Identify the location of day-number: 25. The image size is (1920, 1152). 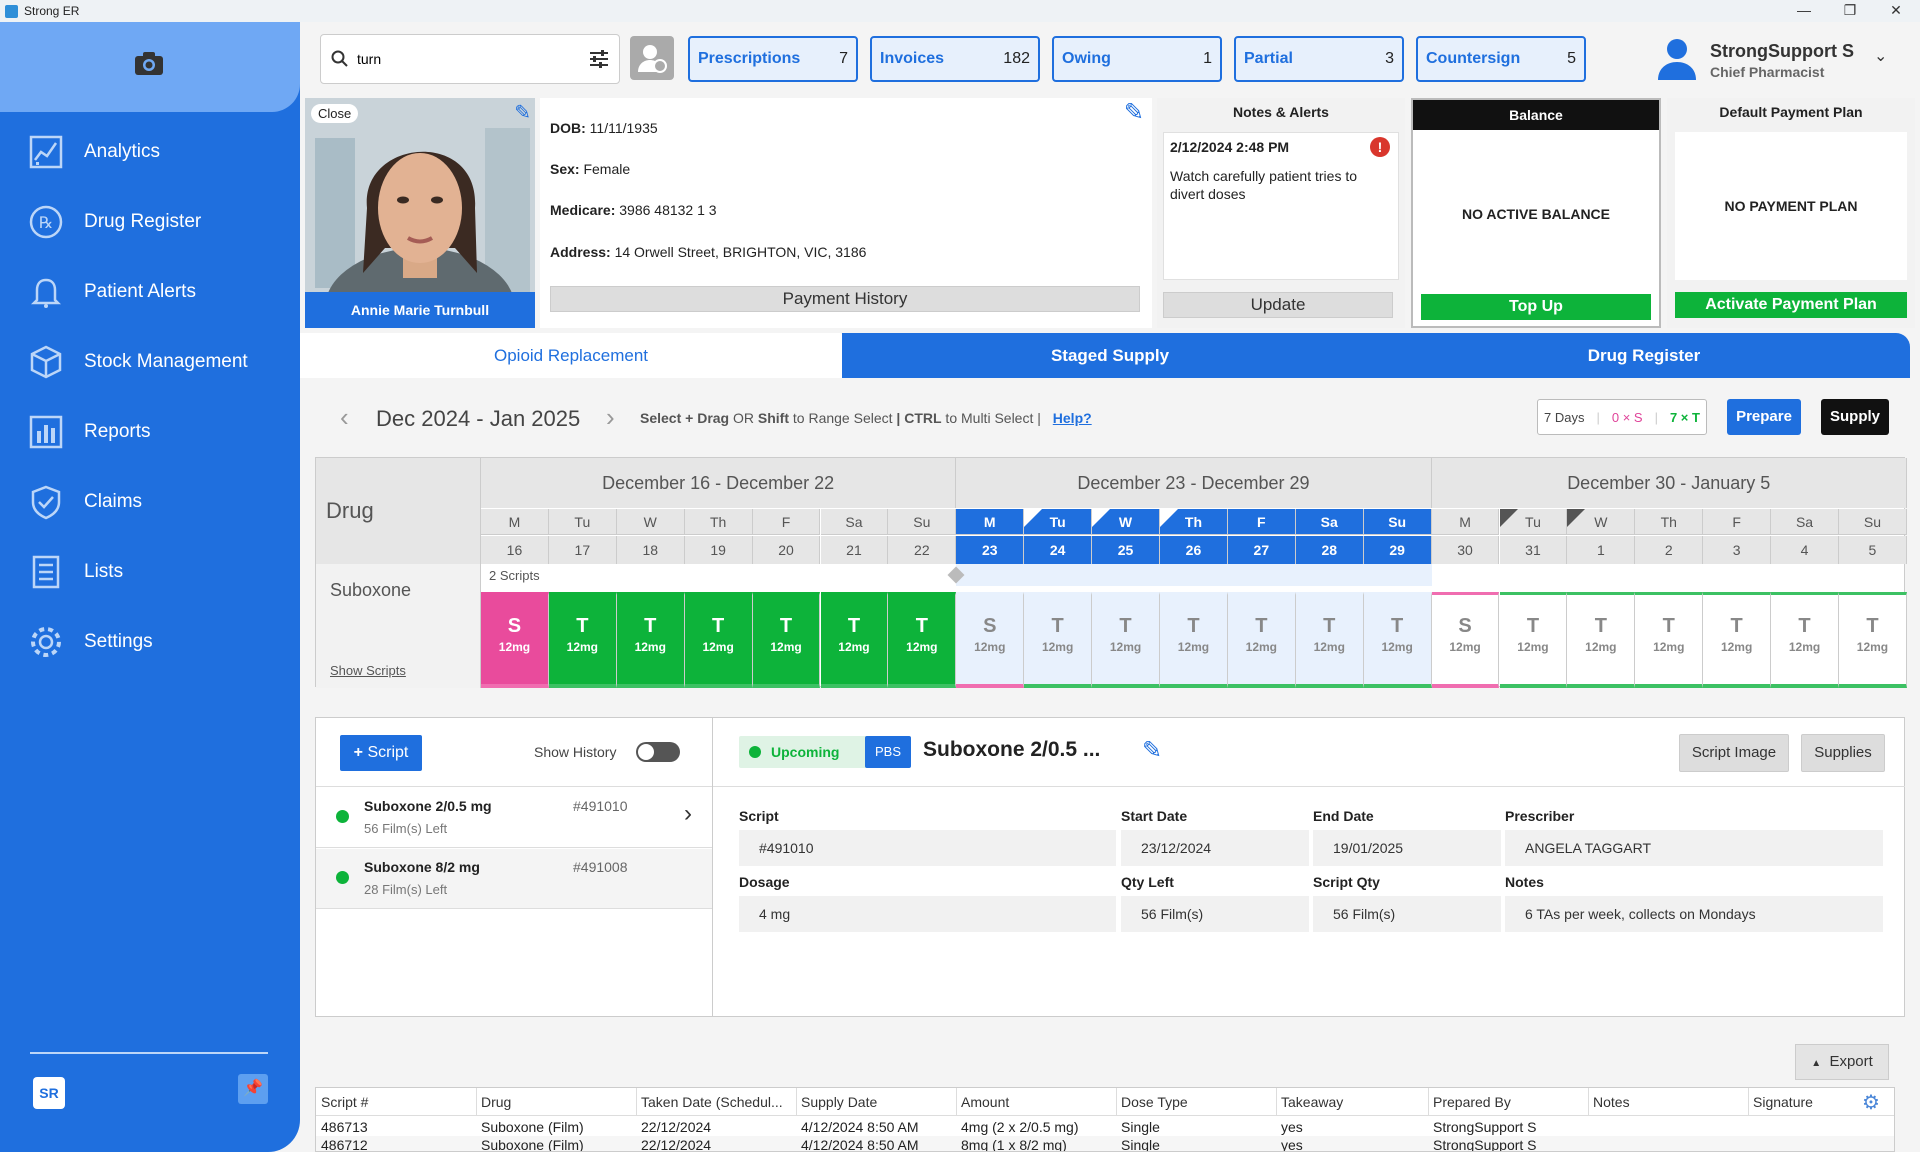
(1126, 550).